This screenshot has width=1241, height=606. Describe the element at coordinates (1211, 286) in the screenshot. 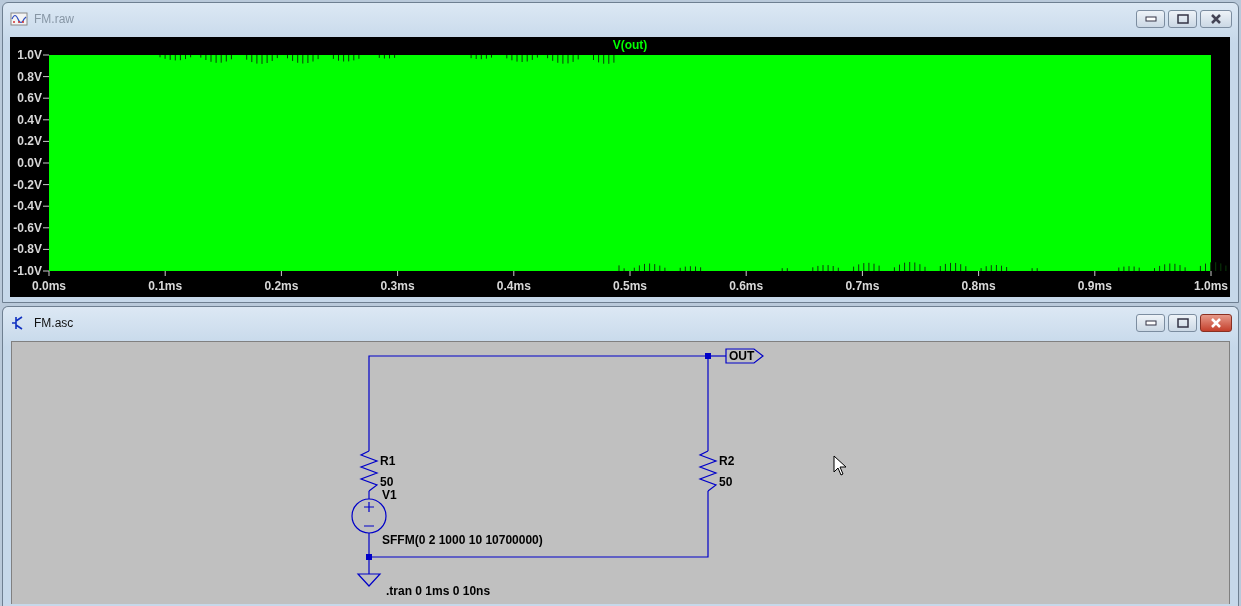

I see `axis-label: 1.0ms` at that location.